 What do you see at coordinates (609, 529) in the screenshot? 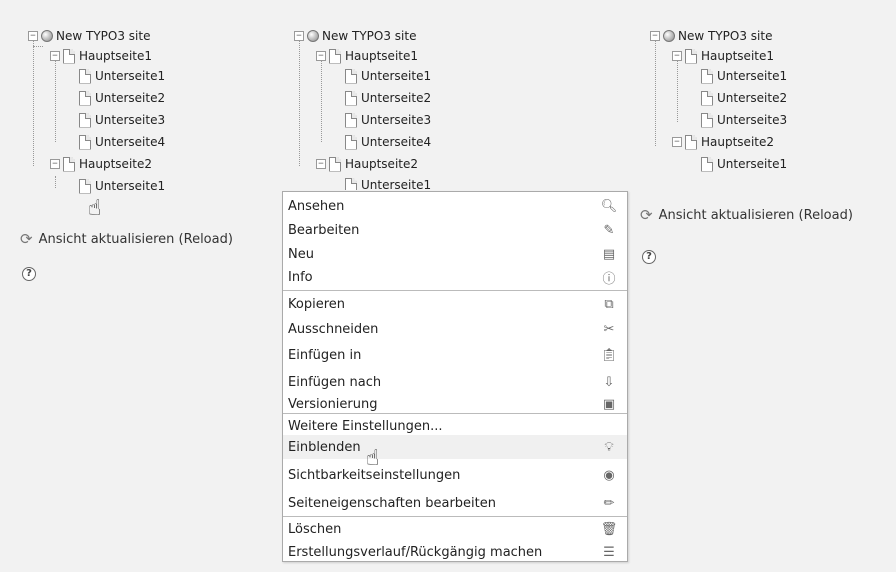
I see `trash-icon: 🗑︎` at bounding box center [609, 529].